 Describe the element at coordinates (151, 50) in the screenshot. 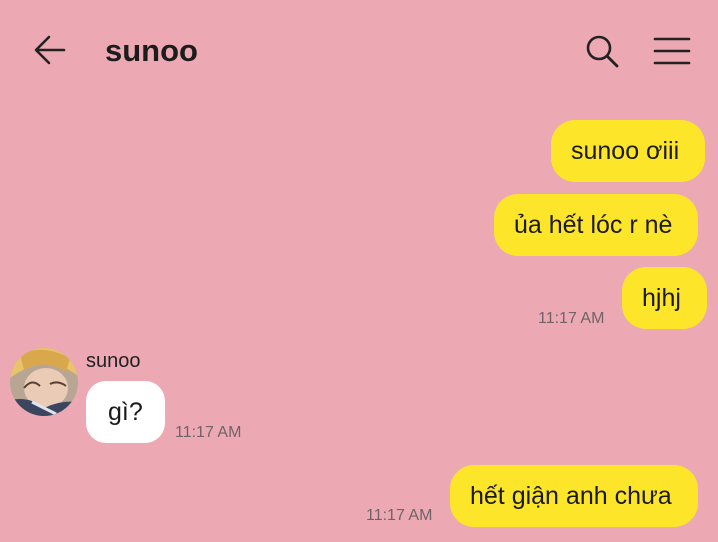

I see `chat-title: sunoo` at that location.